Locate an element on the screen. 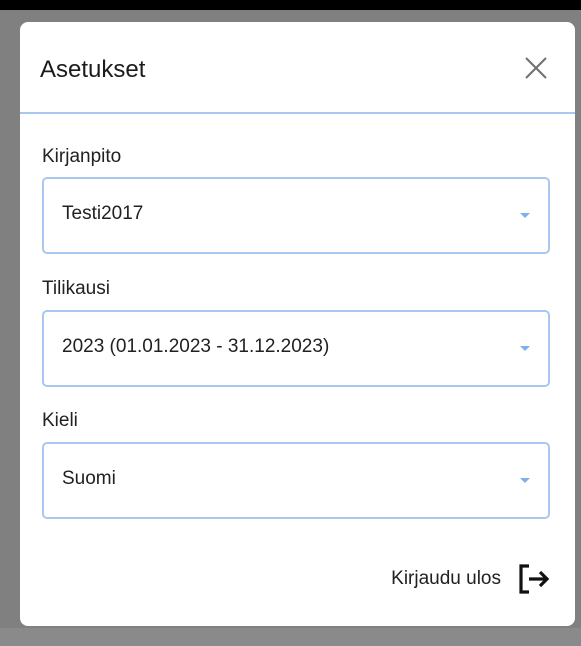  modal-backdrop is located at coordinates (290, 637).